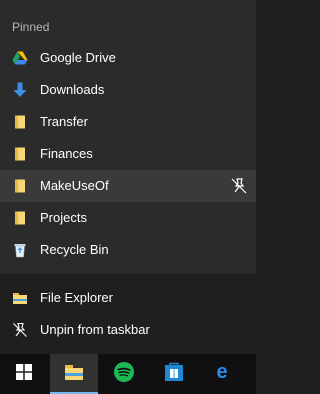 The height and width of the screenshot is (394, 320). I want to click on edge-icon: e, so click(222, 374).